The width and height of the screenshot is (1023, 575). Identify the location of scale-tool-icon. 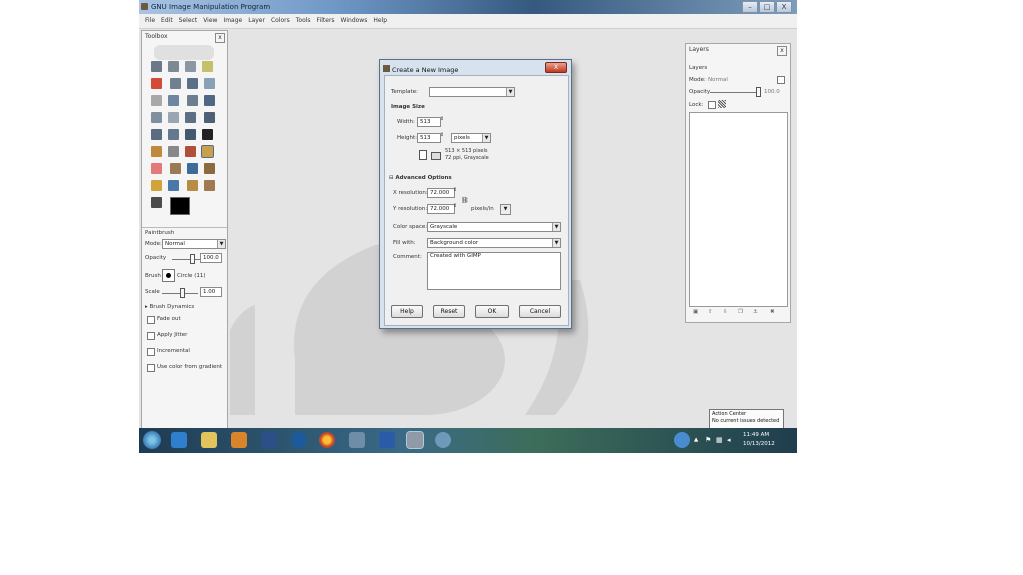
(209, 117).